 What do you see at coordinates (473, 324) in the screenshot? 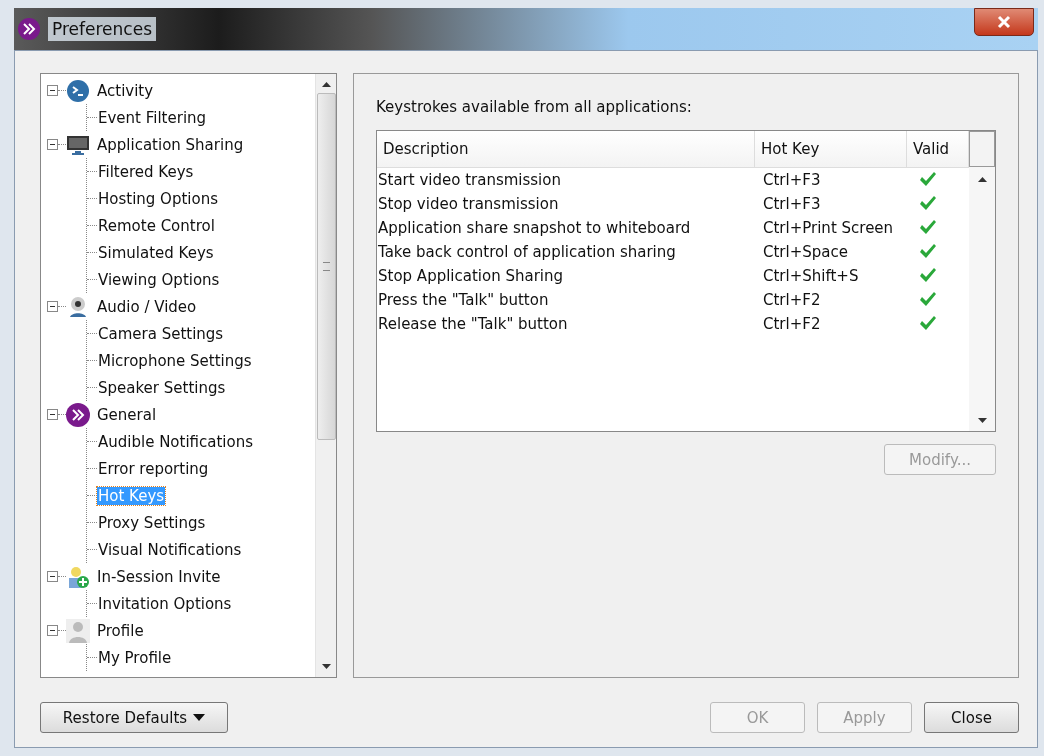
I see `table-cell-text: Release the "Talk" button` at bounding box center [473, 324].